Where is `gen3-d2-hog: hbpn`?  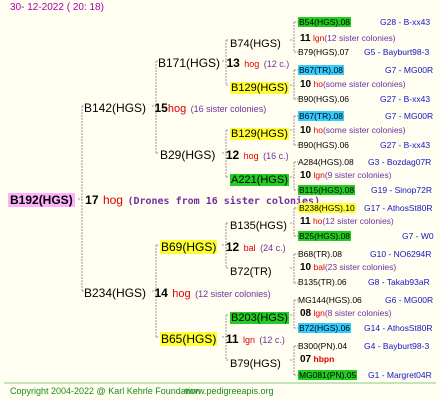 gen3-d2-hog: hbpn is located at coordinates (324, 359).